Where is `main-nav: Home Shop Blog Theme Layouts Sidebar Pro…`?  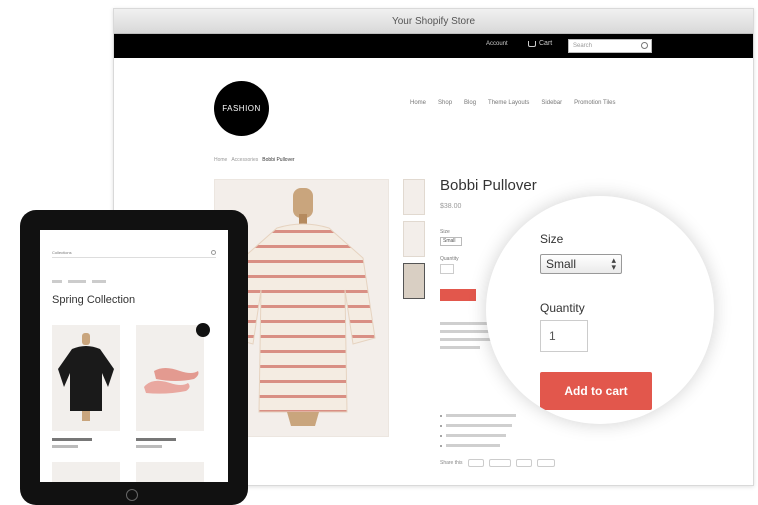 main-nav: Home Shop Blog Theme Layouts Sidebar Pro… is located at coordinates (512, 103).